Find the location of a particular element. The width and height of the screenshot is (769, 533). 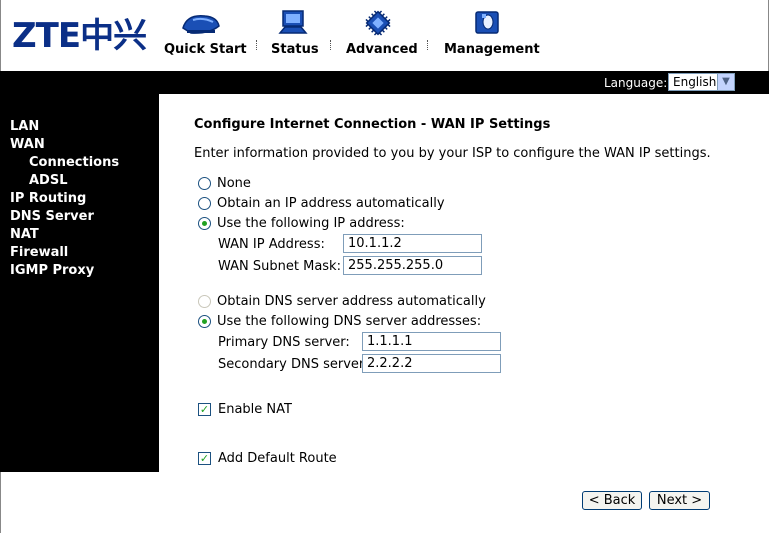

radio-label: Use the following DNS server addresses: is located at coordinates (349, 321).